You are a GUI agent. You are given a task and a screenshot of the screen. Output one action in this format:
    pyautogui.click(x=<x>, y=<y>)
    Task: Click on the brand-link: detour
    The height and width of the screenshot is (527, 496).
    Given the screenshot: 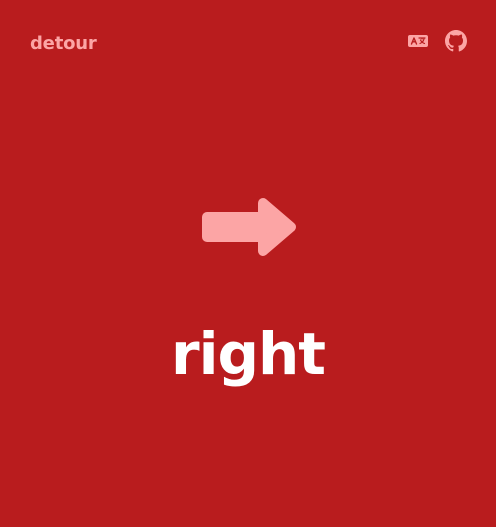 What is the action you would take?
    pyautogui.click(x=63, y=44)
    